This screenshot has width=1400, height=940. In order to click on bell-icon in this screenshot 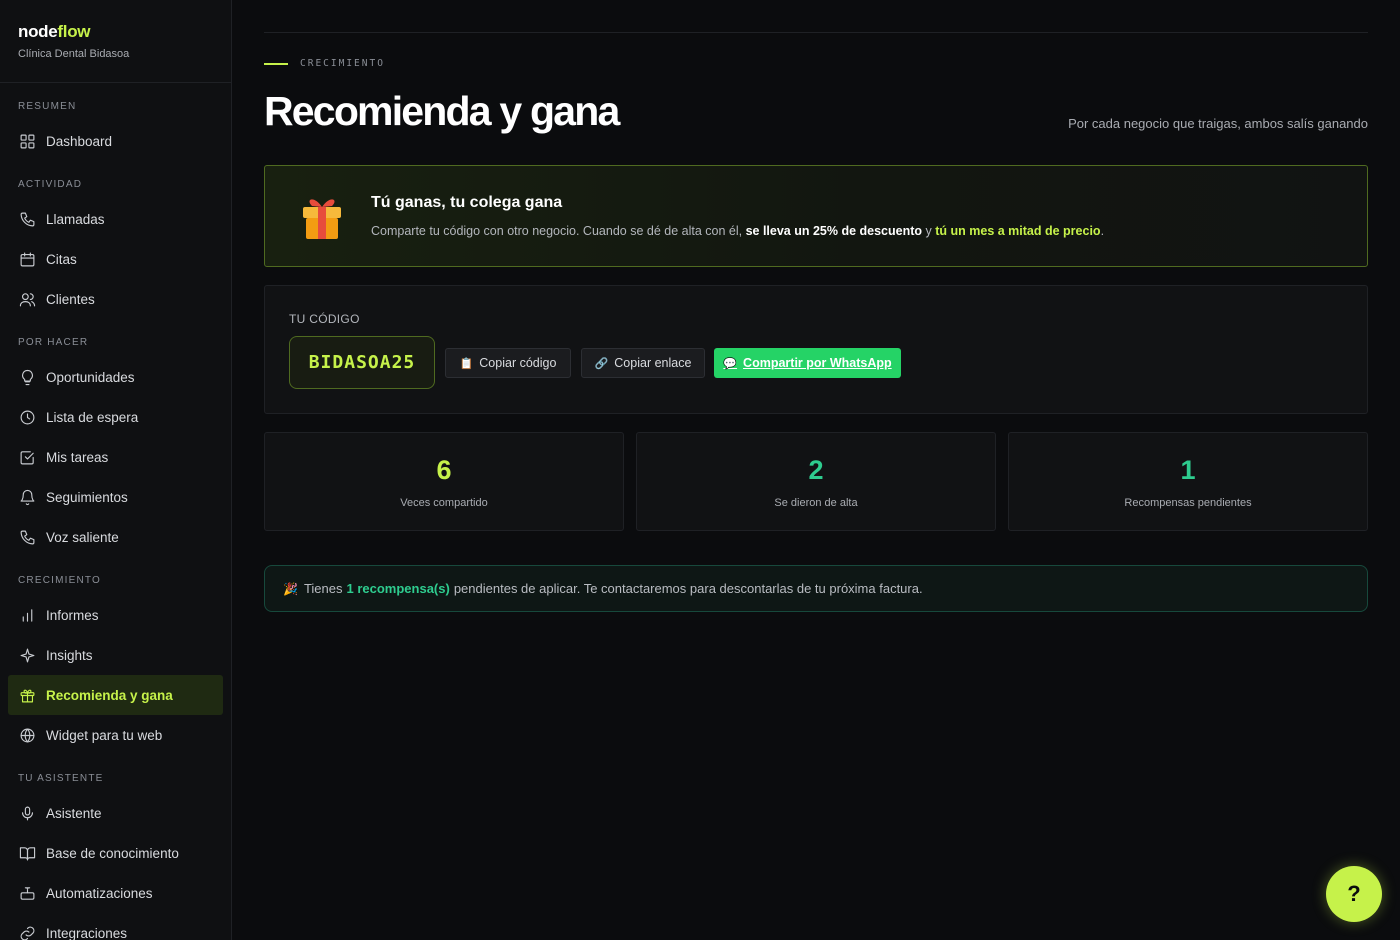, I will do `click(27, 497)`.